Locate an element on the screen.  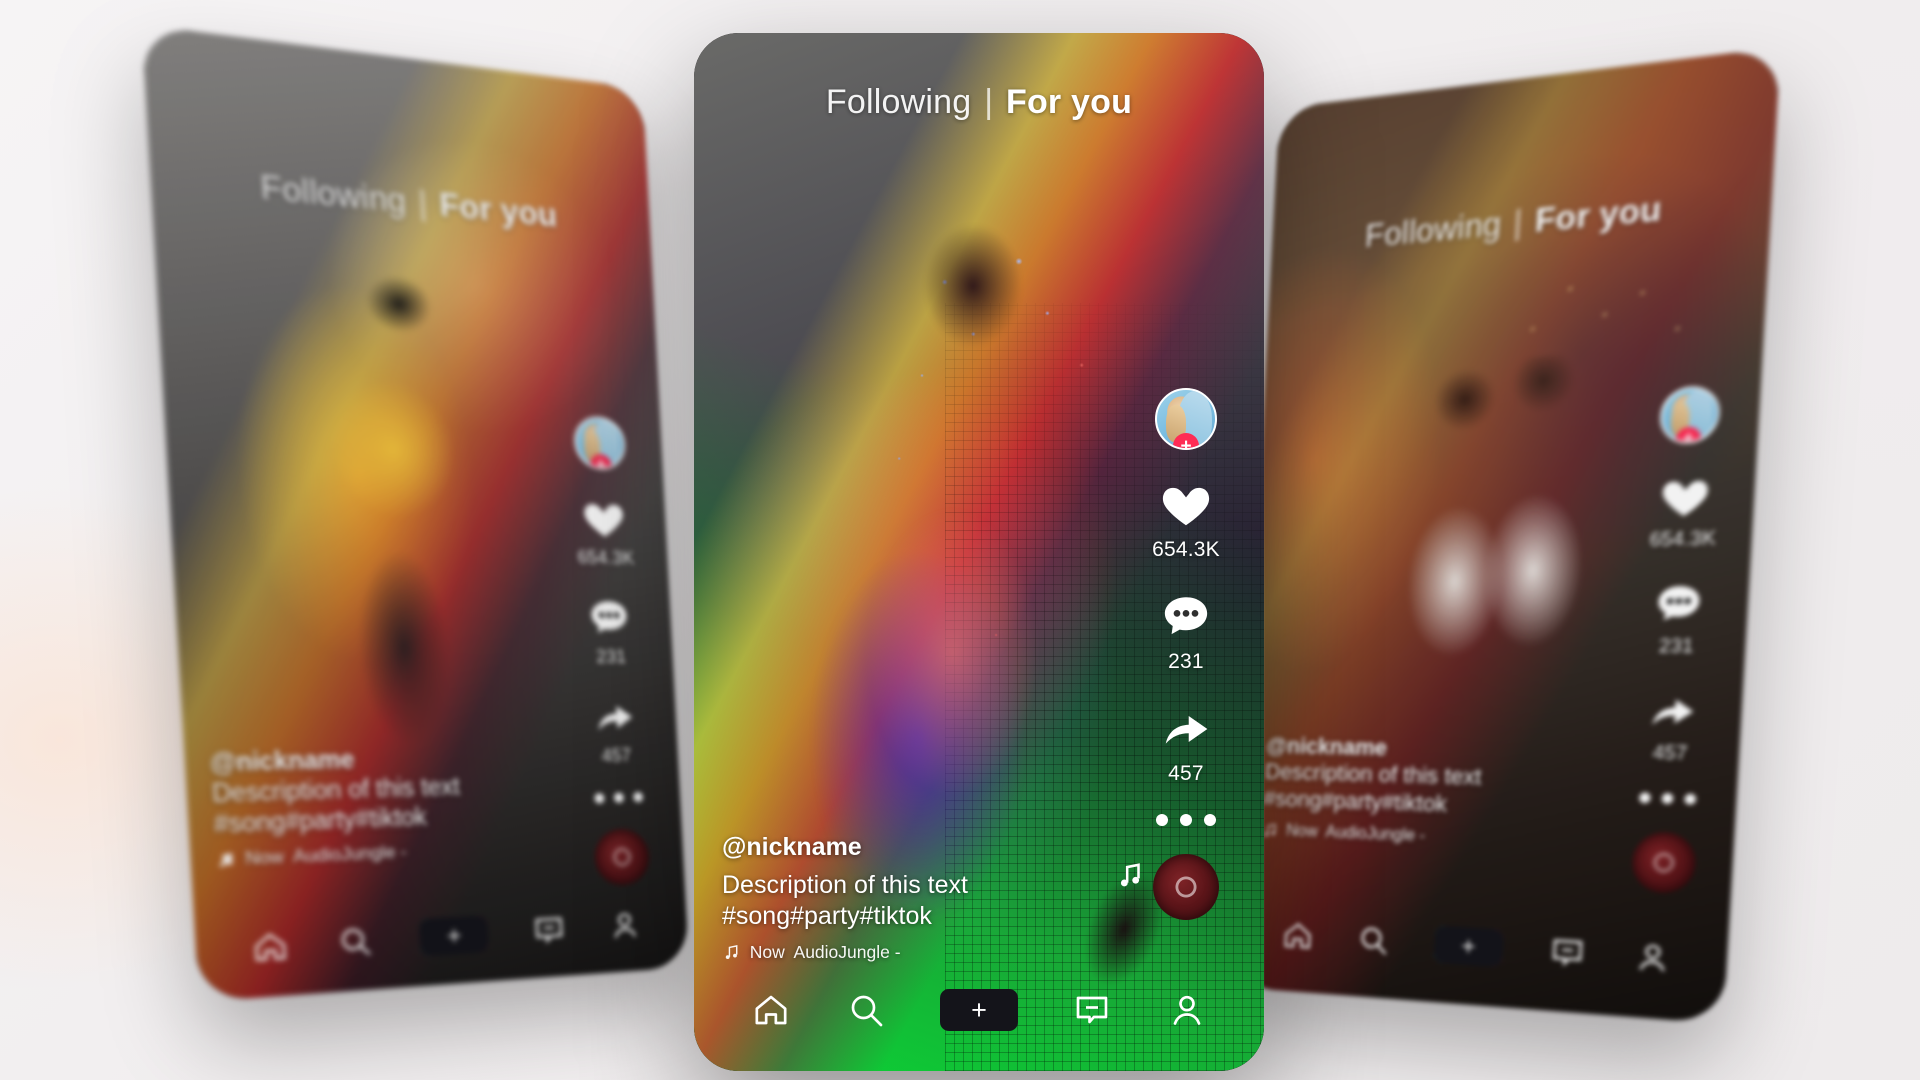
search-icon is located at coordinates (1373, 940).